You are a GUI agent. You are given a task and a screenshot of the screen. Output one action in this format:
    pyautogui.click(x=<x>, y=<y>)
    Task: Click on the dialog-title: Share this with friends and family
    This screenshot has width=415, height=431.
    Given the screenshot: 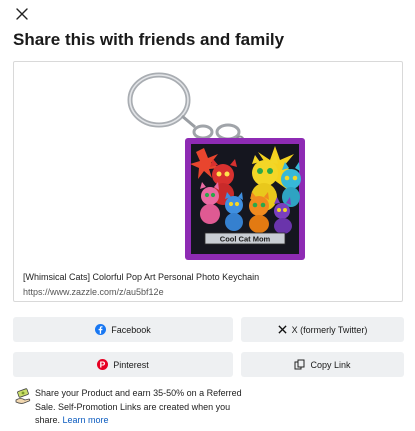 What is the action you would take?
    pyautogui.click(x=149, y=39)
    